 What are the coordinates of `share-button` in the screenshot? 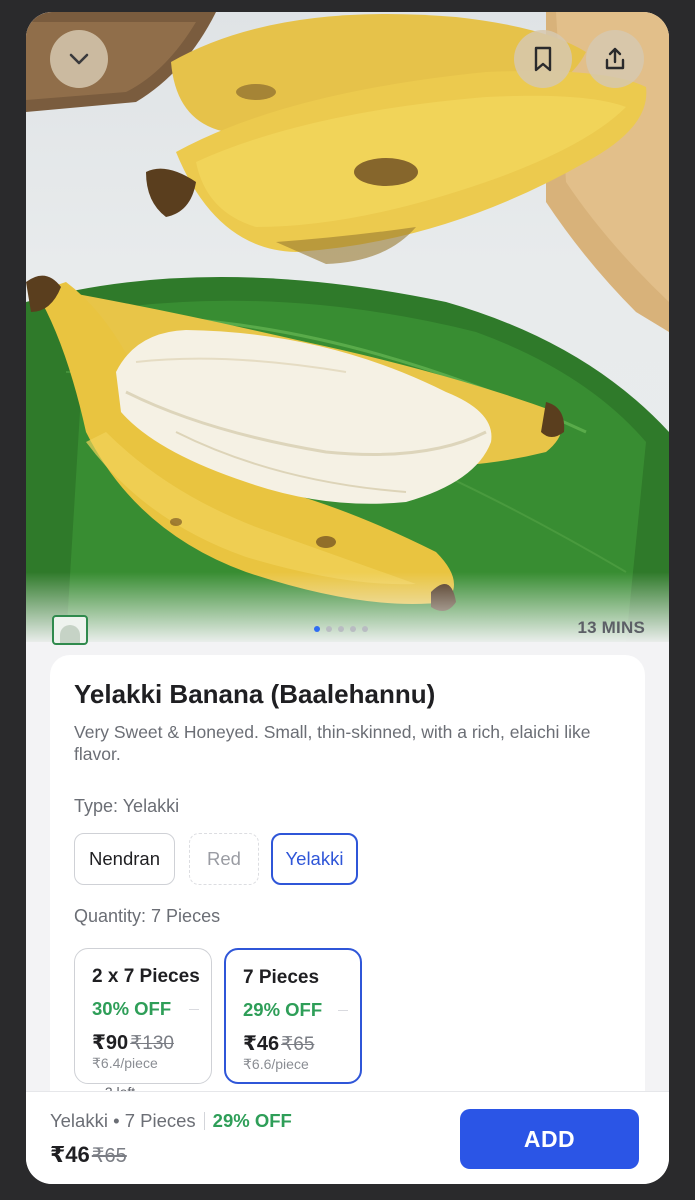 It's located at (615, 59).